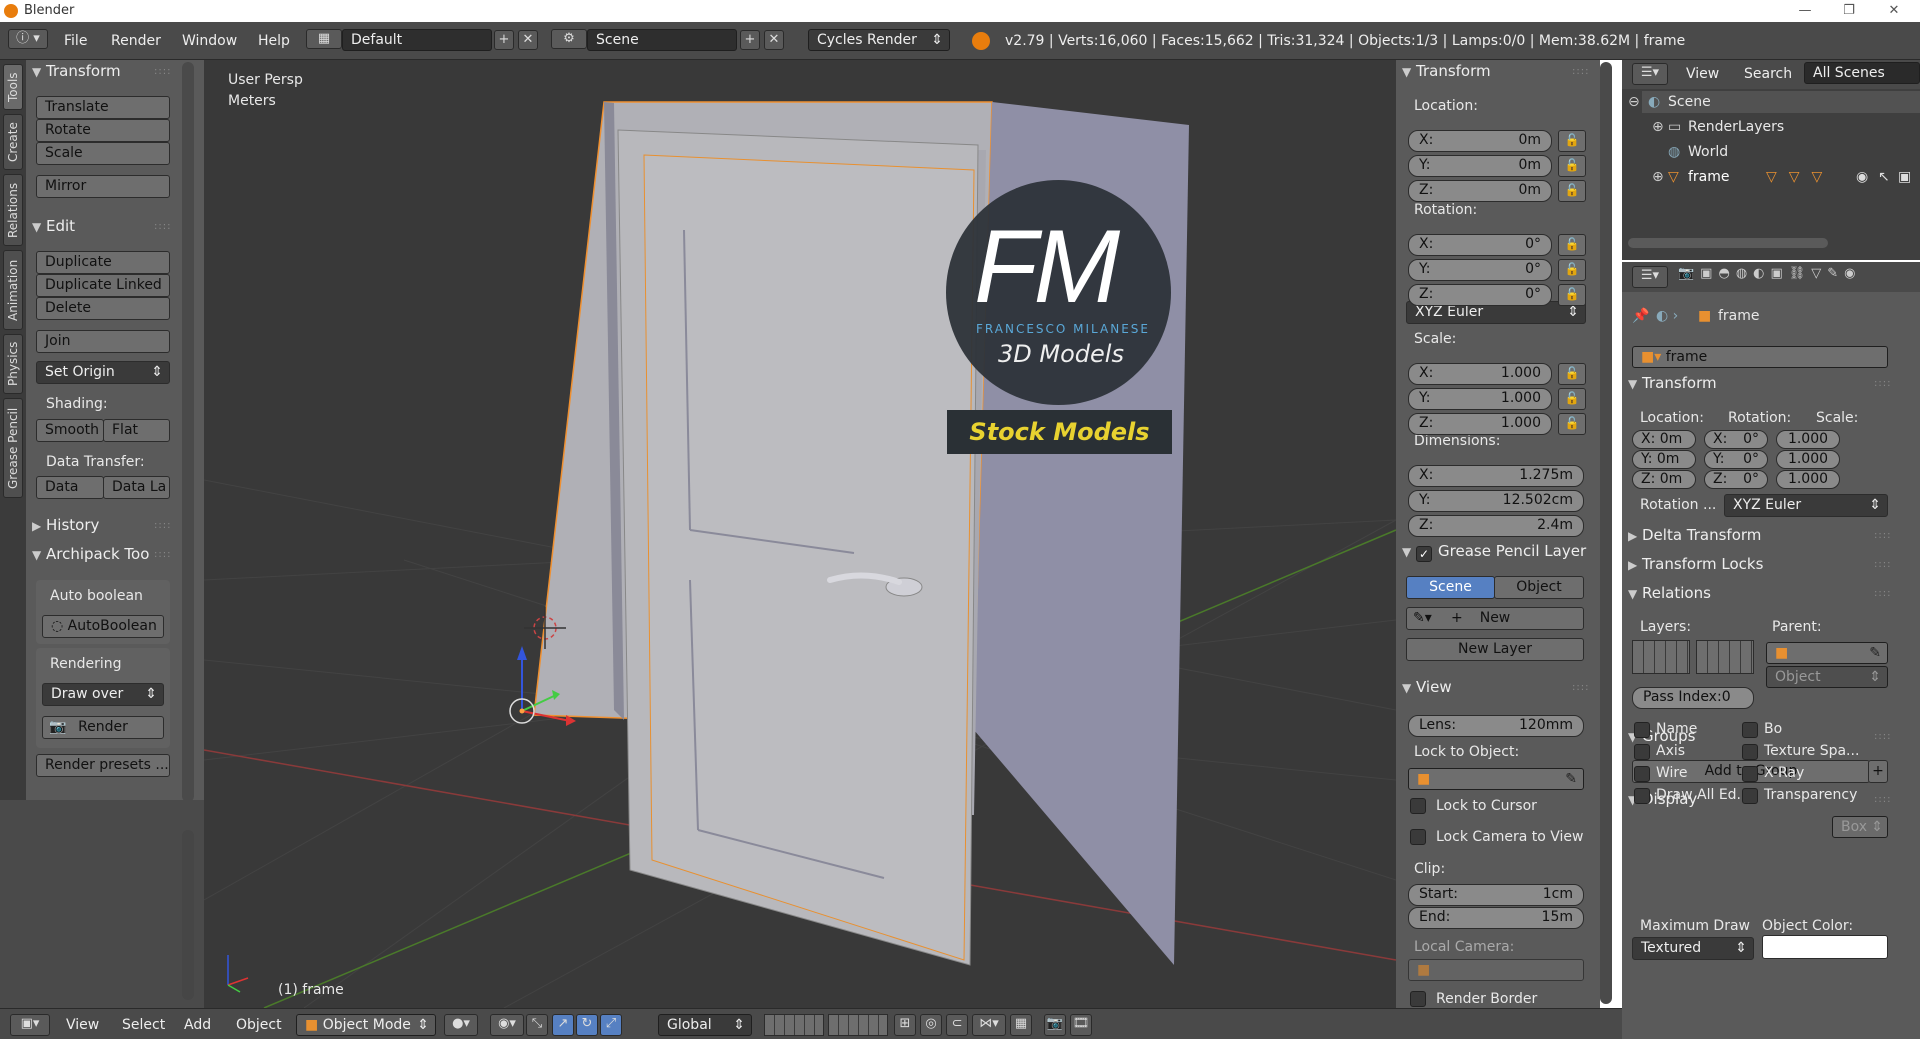 Image resolution: width=1920 pixels, height=1039 pixels. I want to click on tab-create: Create, so click(13, 142).